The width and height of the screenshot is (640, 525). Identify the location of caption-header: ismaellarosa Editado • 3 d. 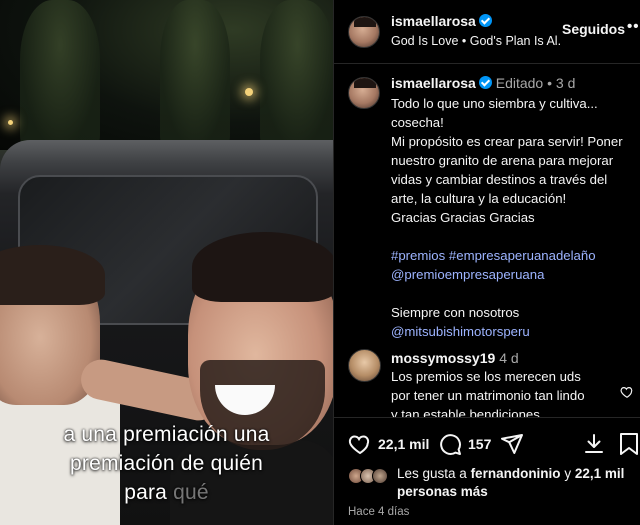
(483, 83).